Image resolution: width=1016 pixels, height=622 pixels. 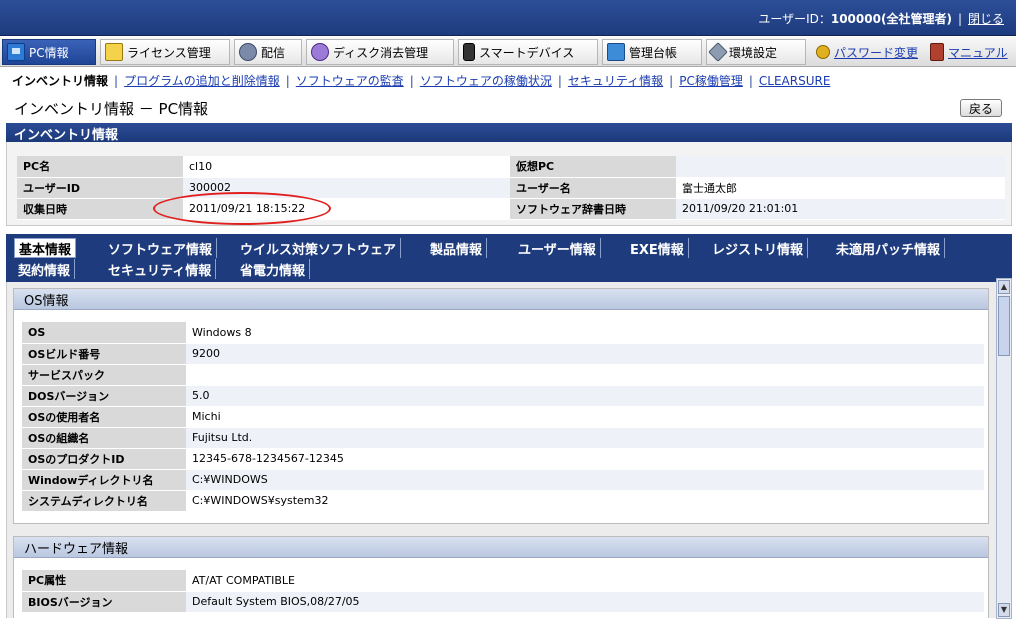 What do you see at coordinates (508, 18) in the screenshot?
I see `top-bar: ユーザーID：100000(全社管理者) | 閉じる` at bounding box center [508, 18].